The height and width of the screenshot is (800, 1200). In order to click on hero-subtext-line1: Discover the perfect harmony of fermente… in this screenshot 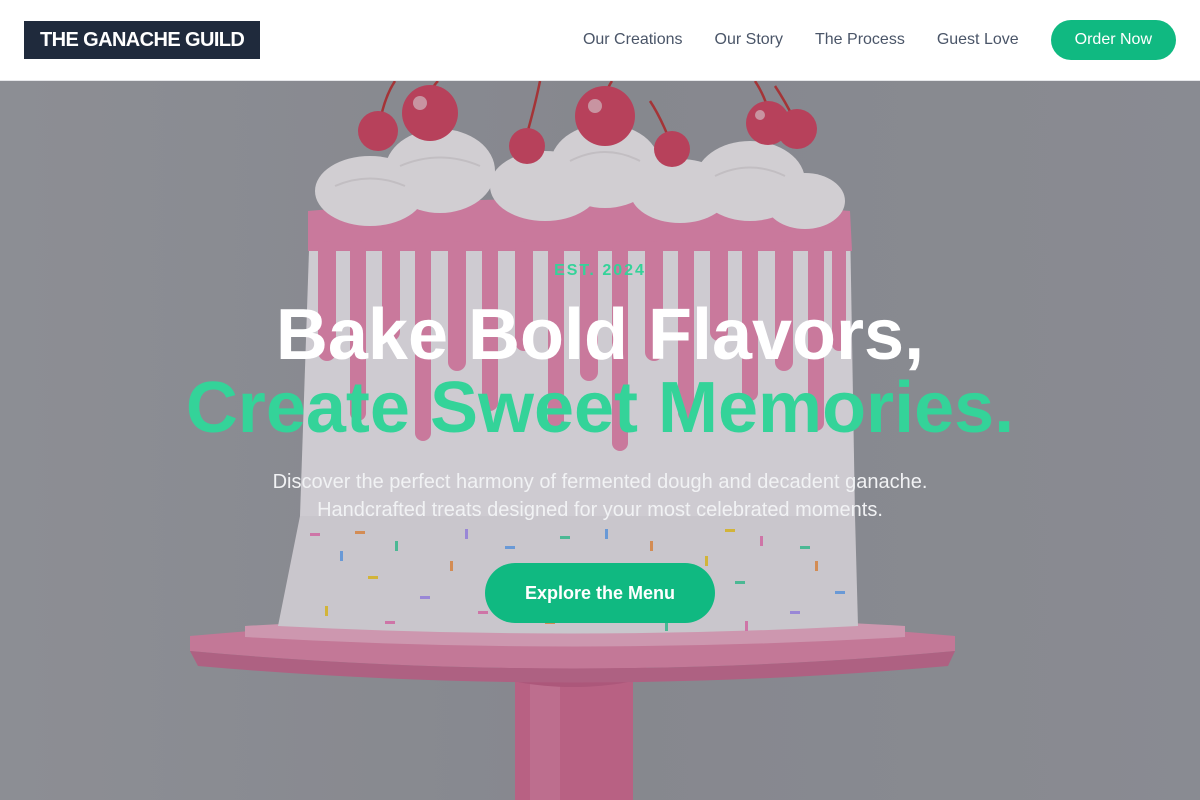, I will do `click(600, 482)`.